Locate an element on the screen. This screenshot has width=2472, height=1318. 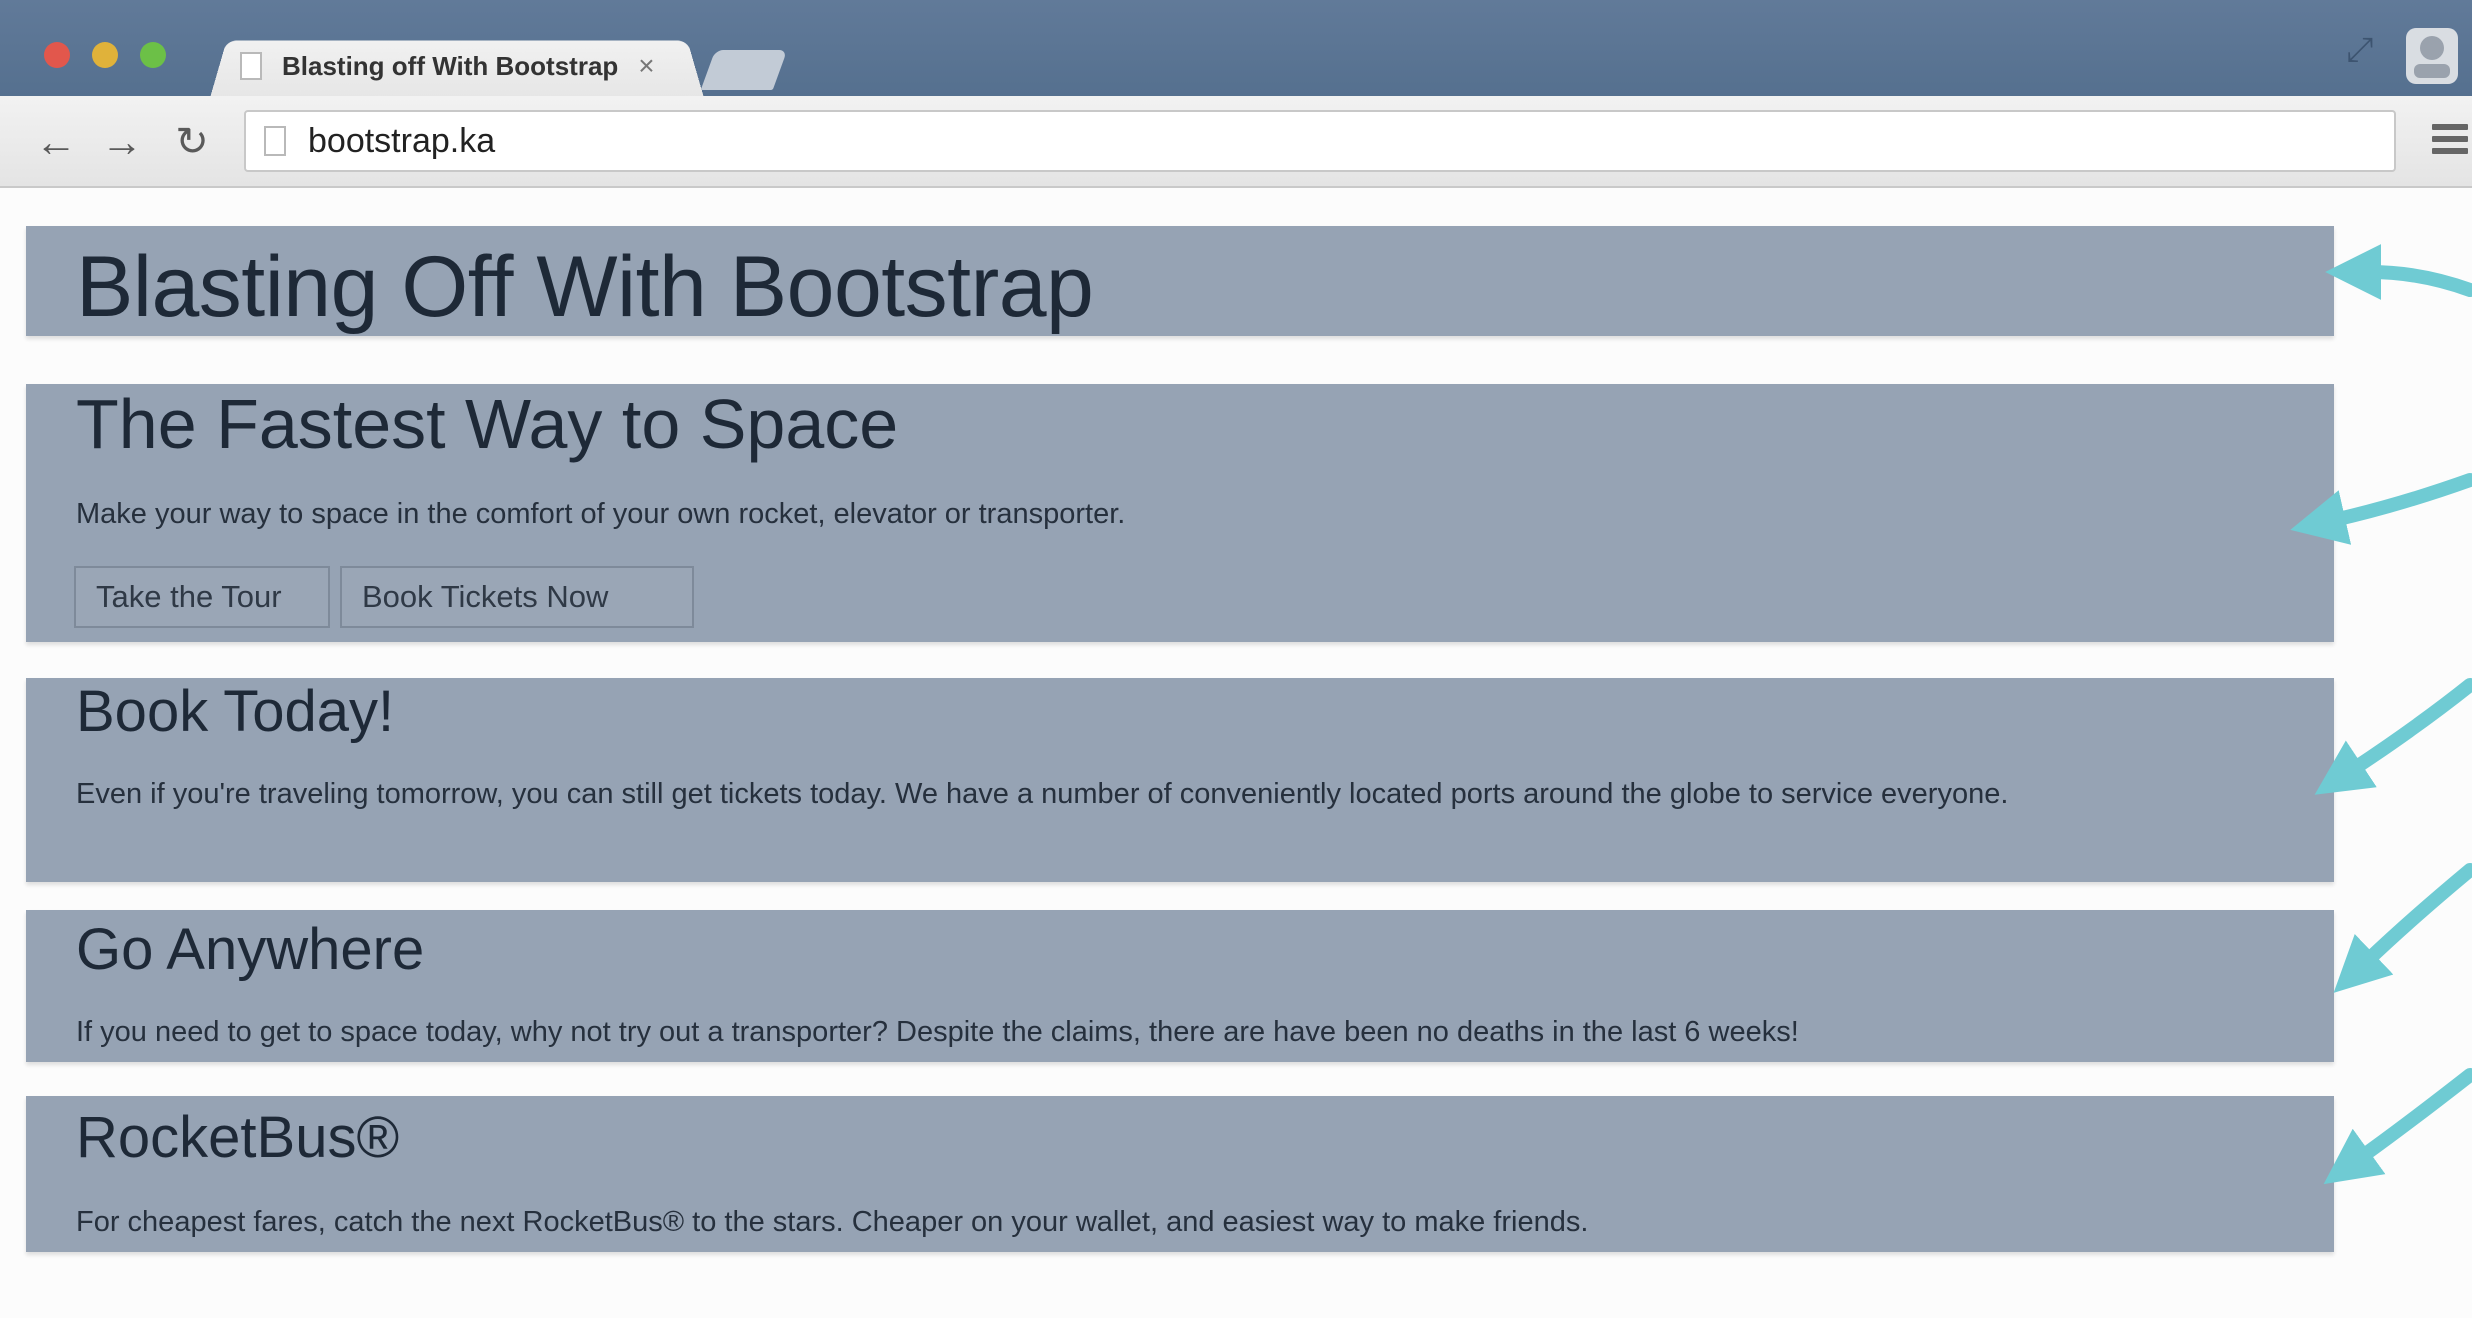
profile-icon is located at coordinates (2432, 53).